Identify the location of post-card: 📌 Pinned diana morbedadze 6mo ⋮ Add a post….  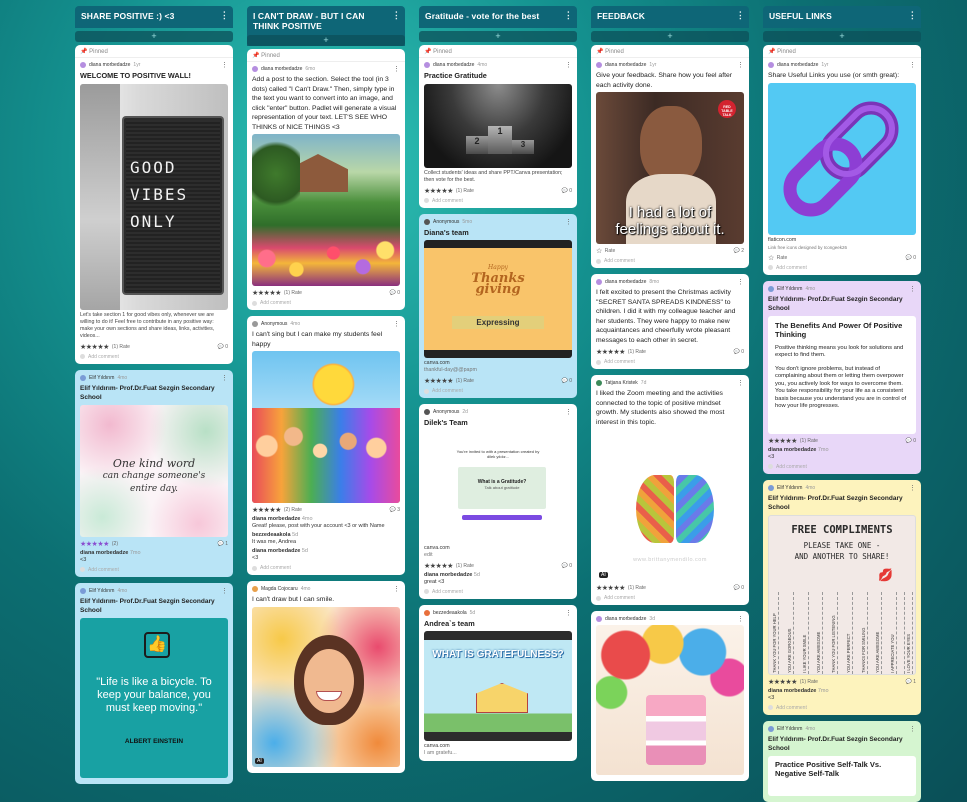
(326, 179).